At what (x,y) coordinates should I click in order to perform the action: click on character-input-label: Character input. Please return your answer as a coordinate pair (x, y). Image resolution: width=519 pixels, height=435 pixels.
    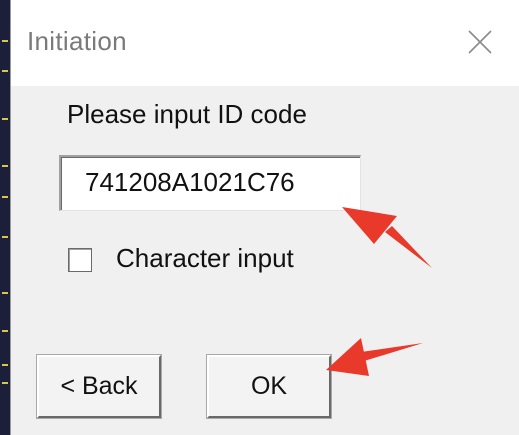
    Looking at the image, I should click on (205, 258).